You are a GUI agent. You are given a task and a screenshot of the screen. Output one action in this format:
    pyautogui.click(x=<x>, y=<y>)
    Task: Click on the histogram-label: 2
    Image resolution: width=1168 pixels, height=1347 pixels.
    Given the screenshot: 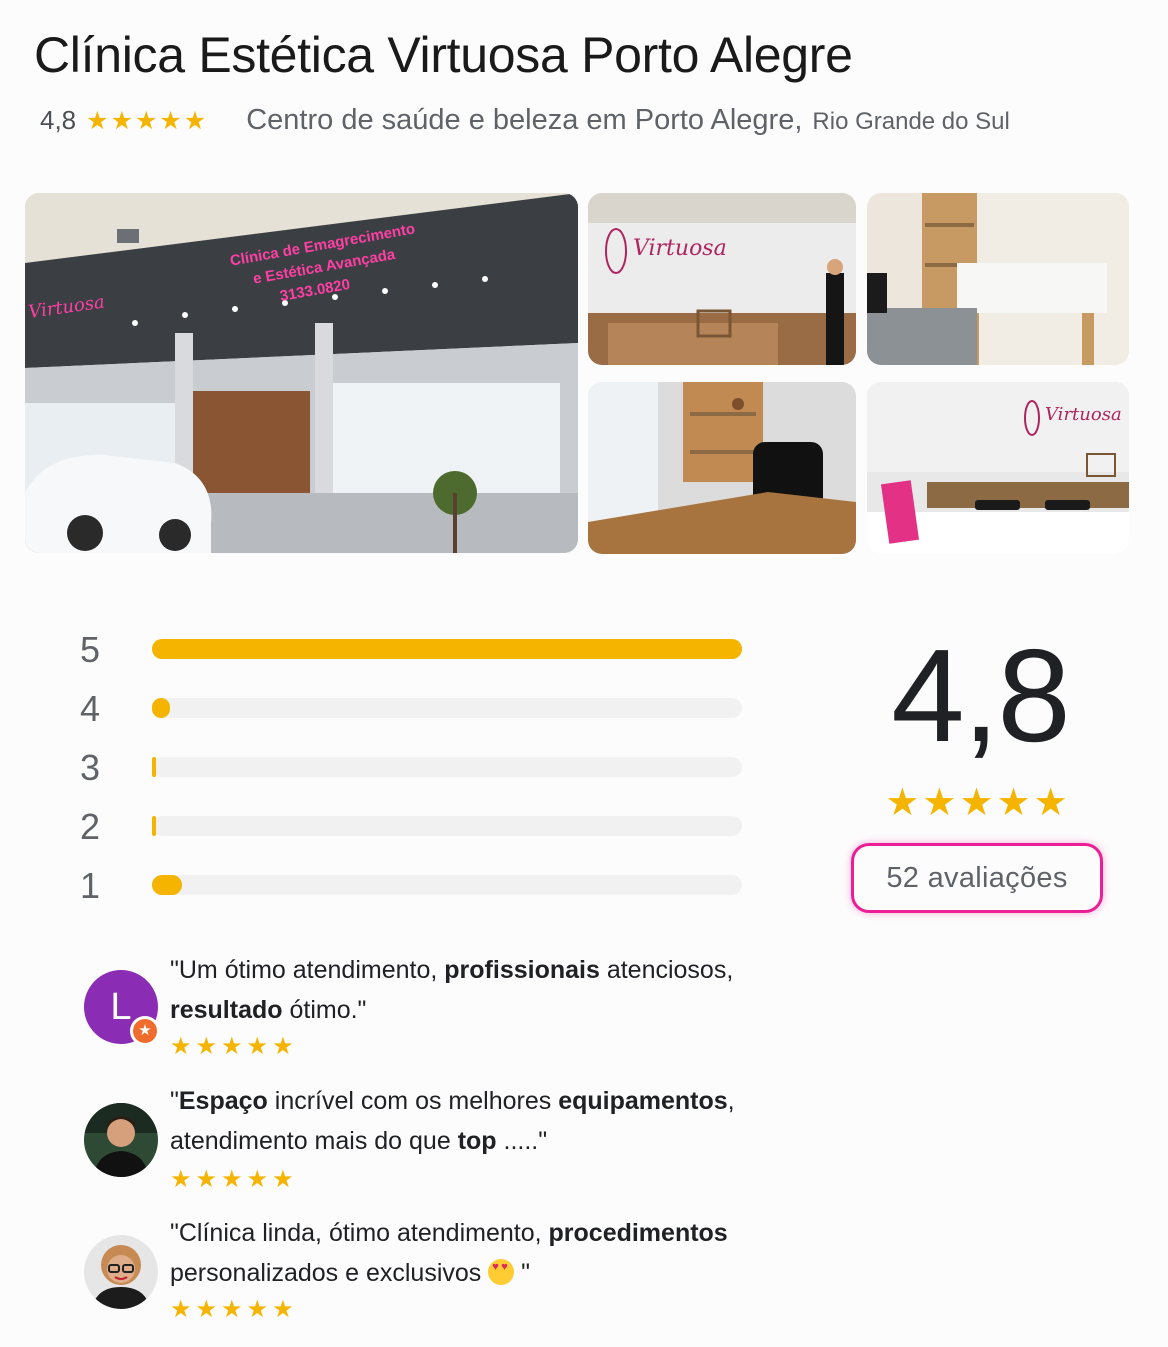 What is the action you would take?
    pyautogui.click(x=90, y=826)
    